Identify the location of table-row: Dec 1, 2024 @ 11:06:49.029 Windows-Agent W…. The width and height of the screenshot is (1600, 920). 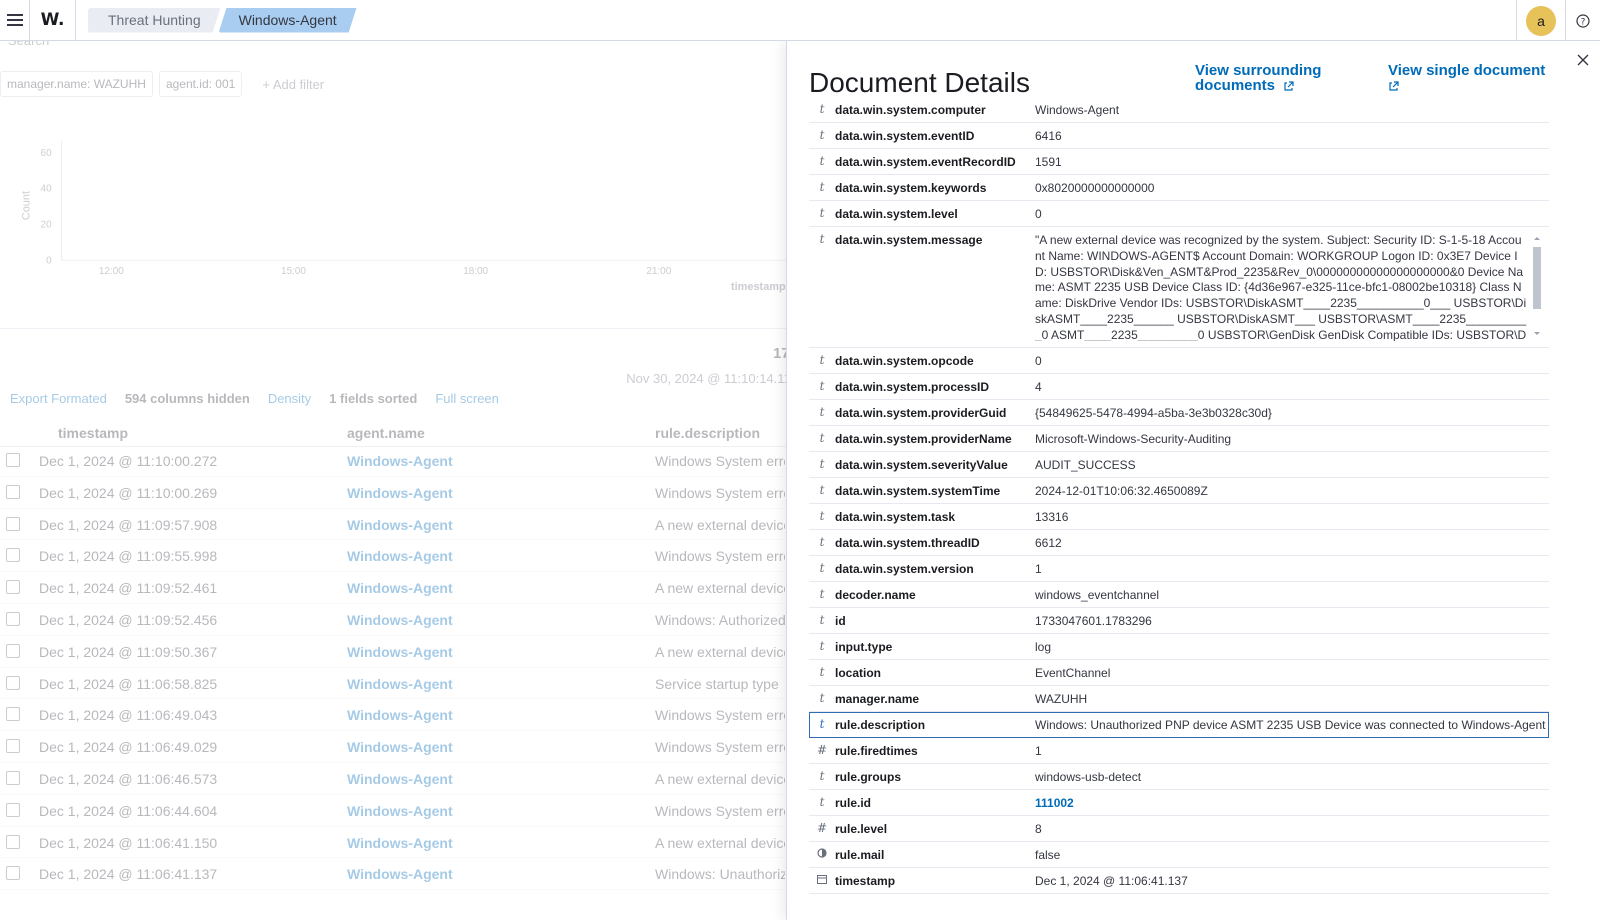
(400, 747).